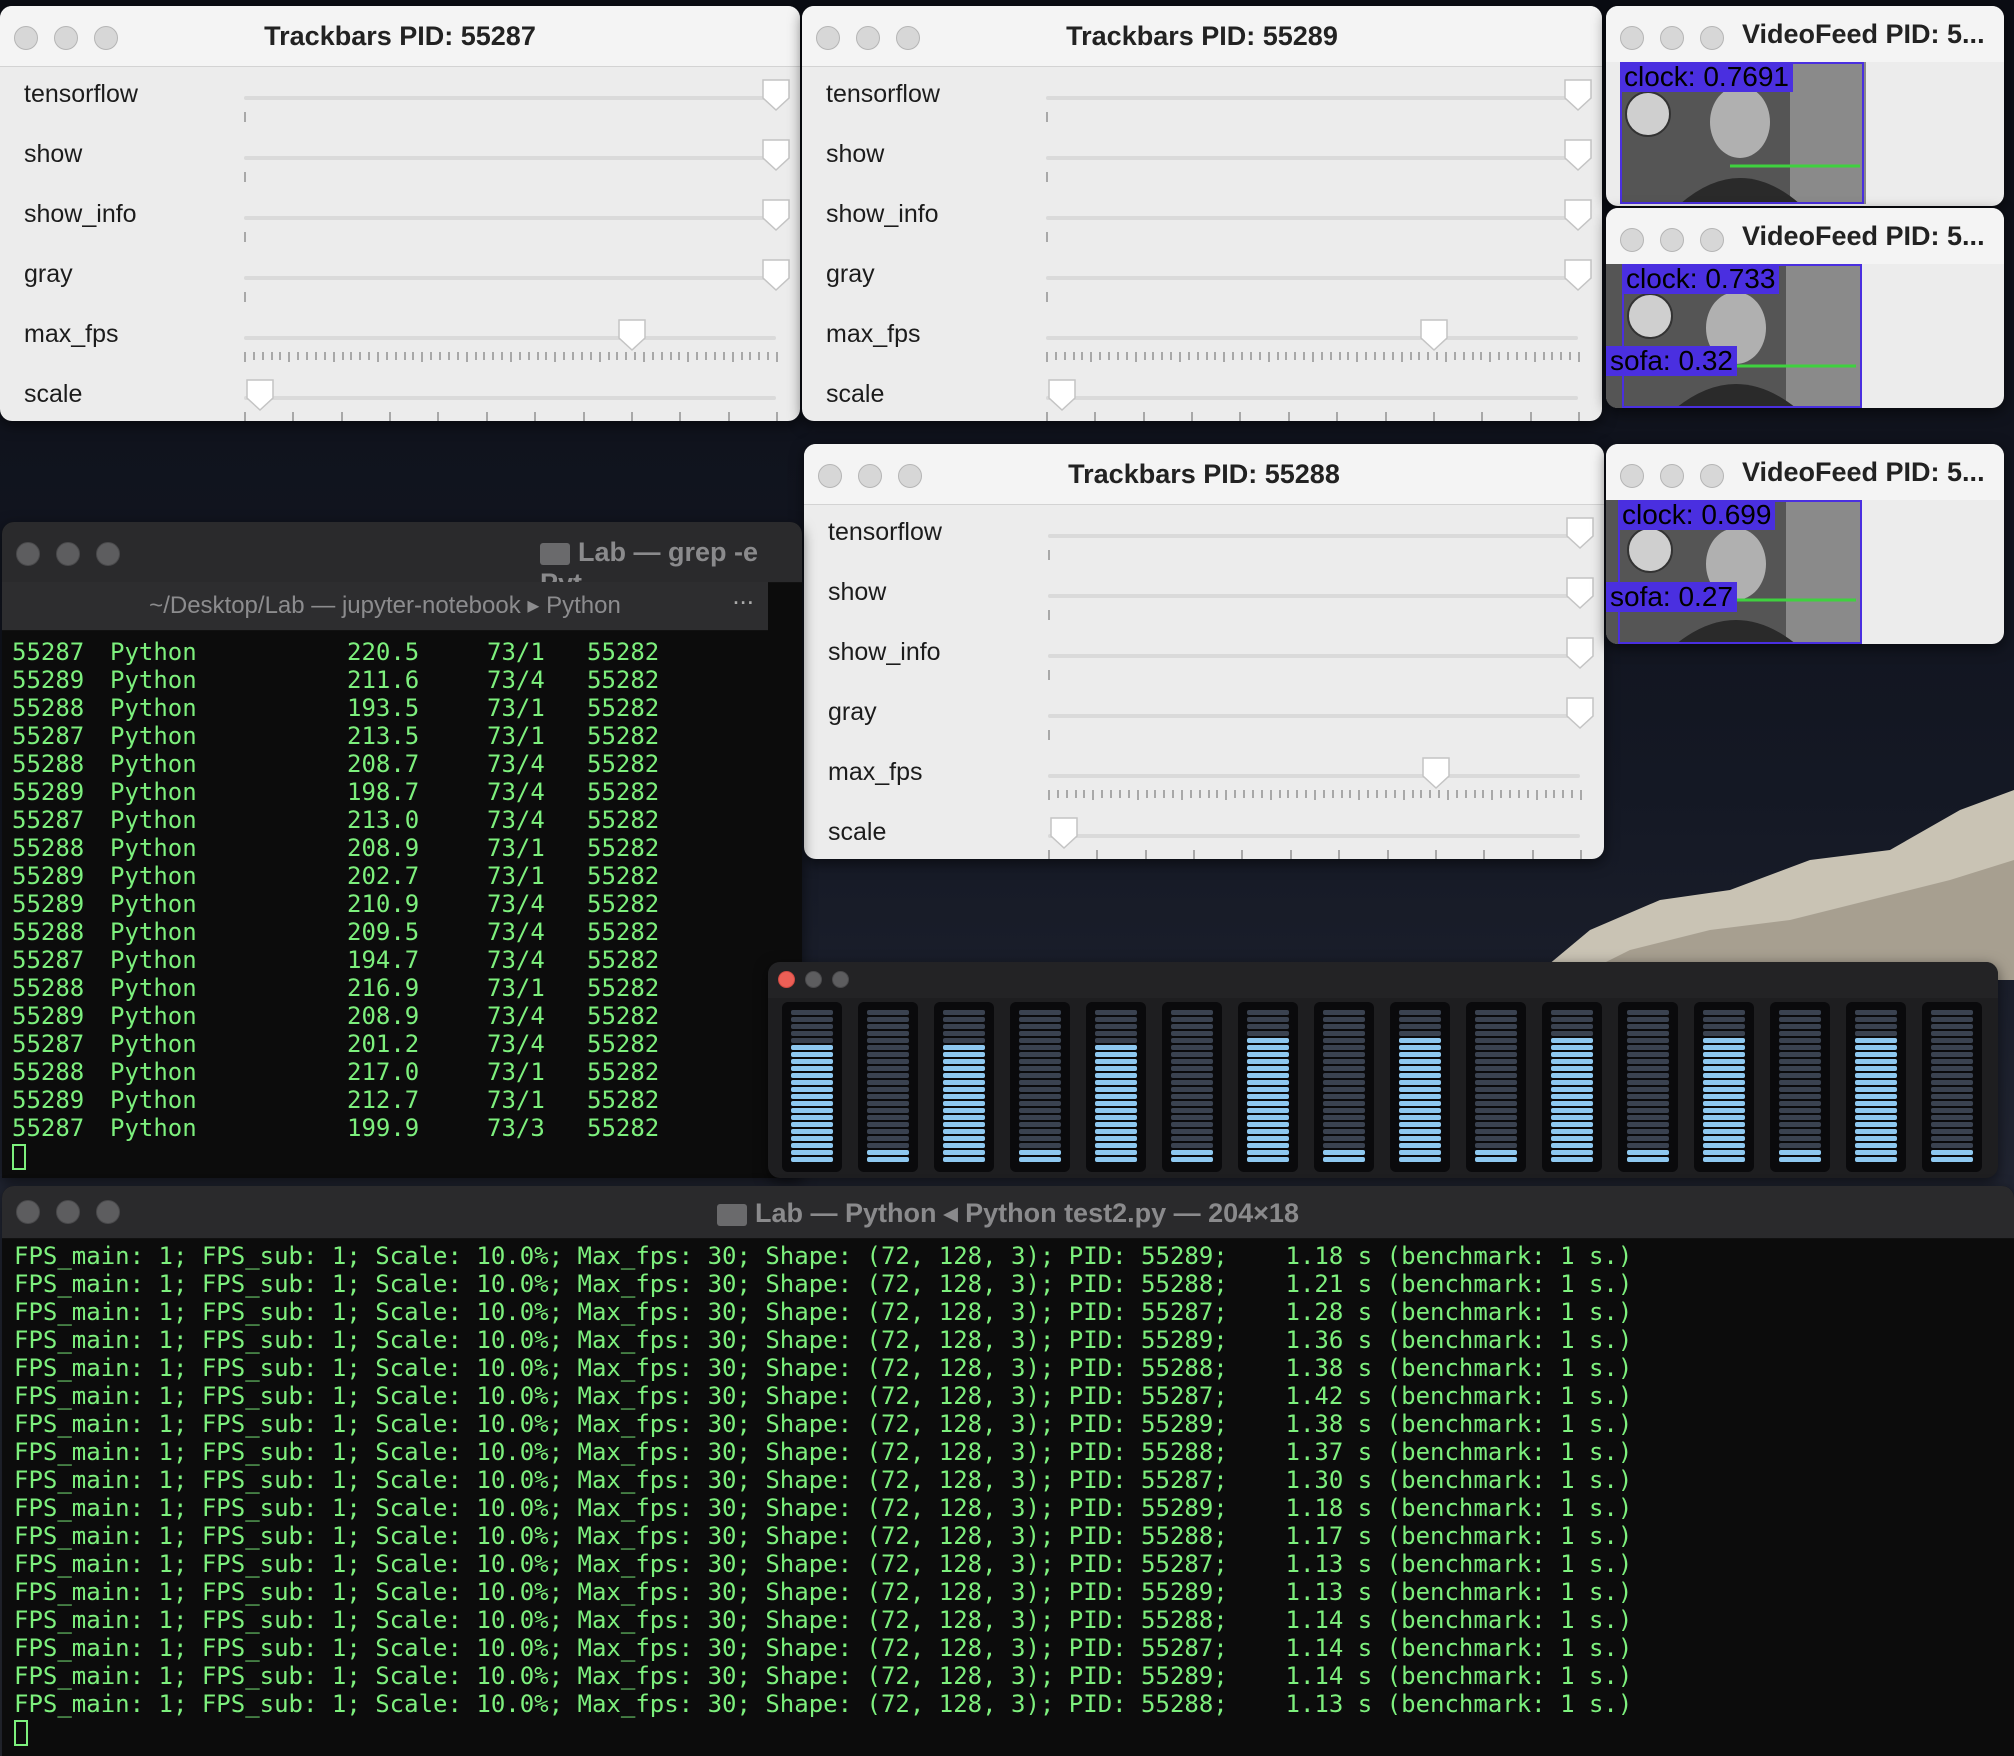  What do you see at coordinates (153, 904) in the screenshot?
I see `process-cell: Python` at bounding box center [153, 904].